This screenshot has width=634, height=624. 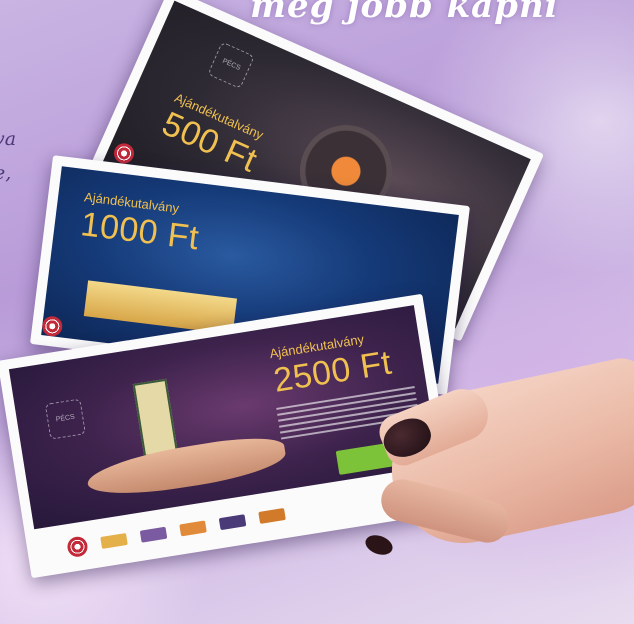 What do you see at coordinates (6, 173) in the screenshot?
I see `side-text-line: e,` at bounding box center [6, 173].